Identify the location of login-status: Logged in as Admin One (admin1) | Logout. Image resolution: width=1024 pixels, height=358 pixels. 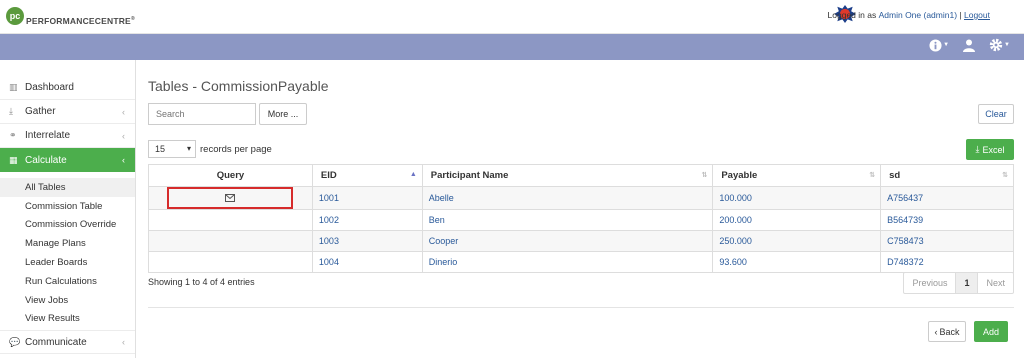
(909, 15).